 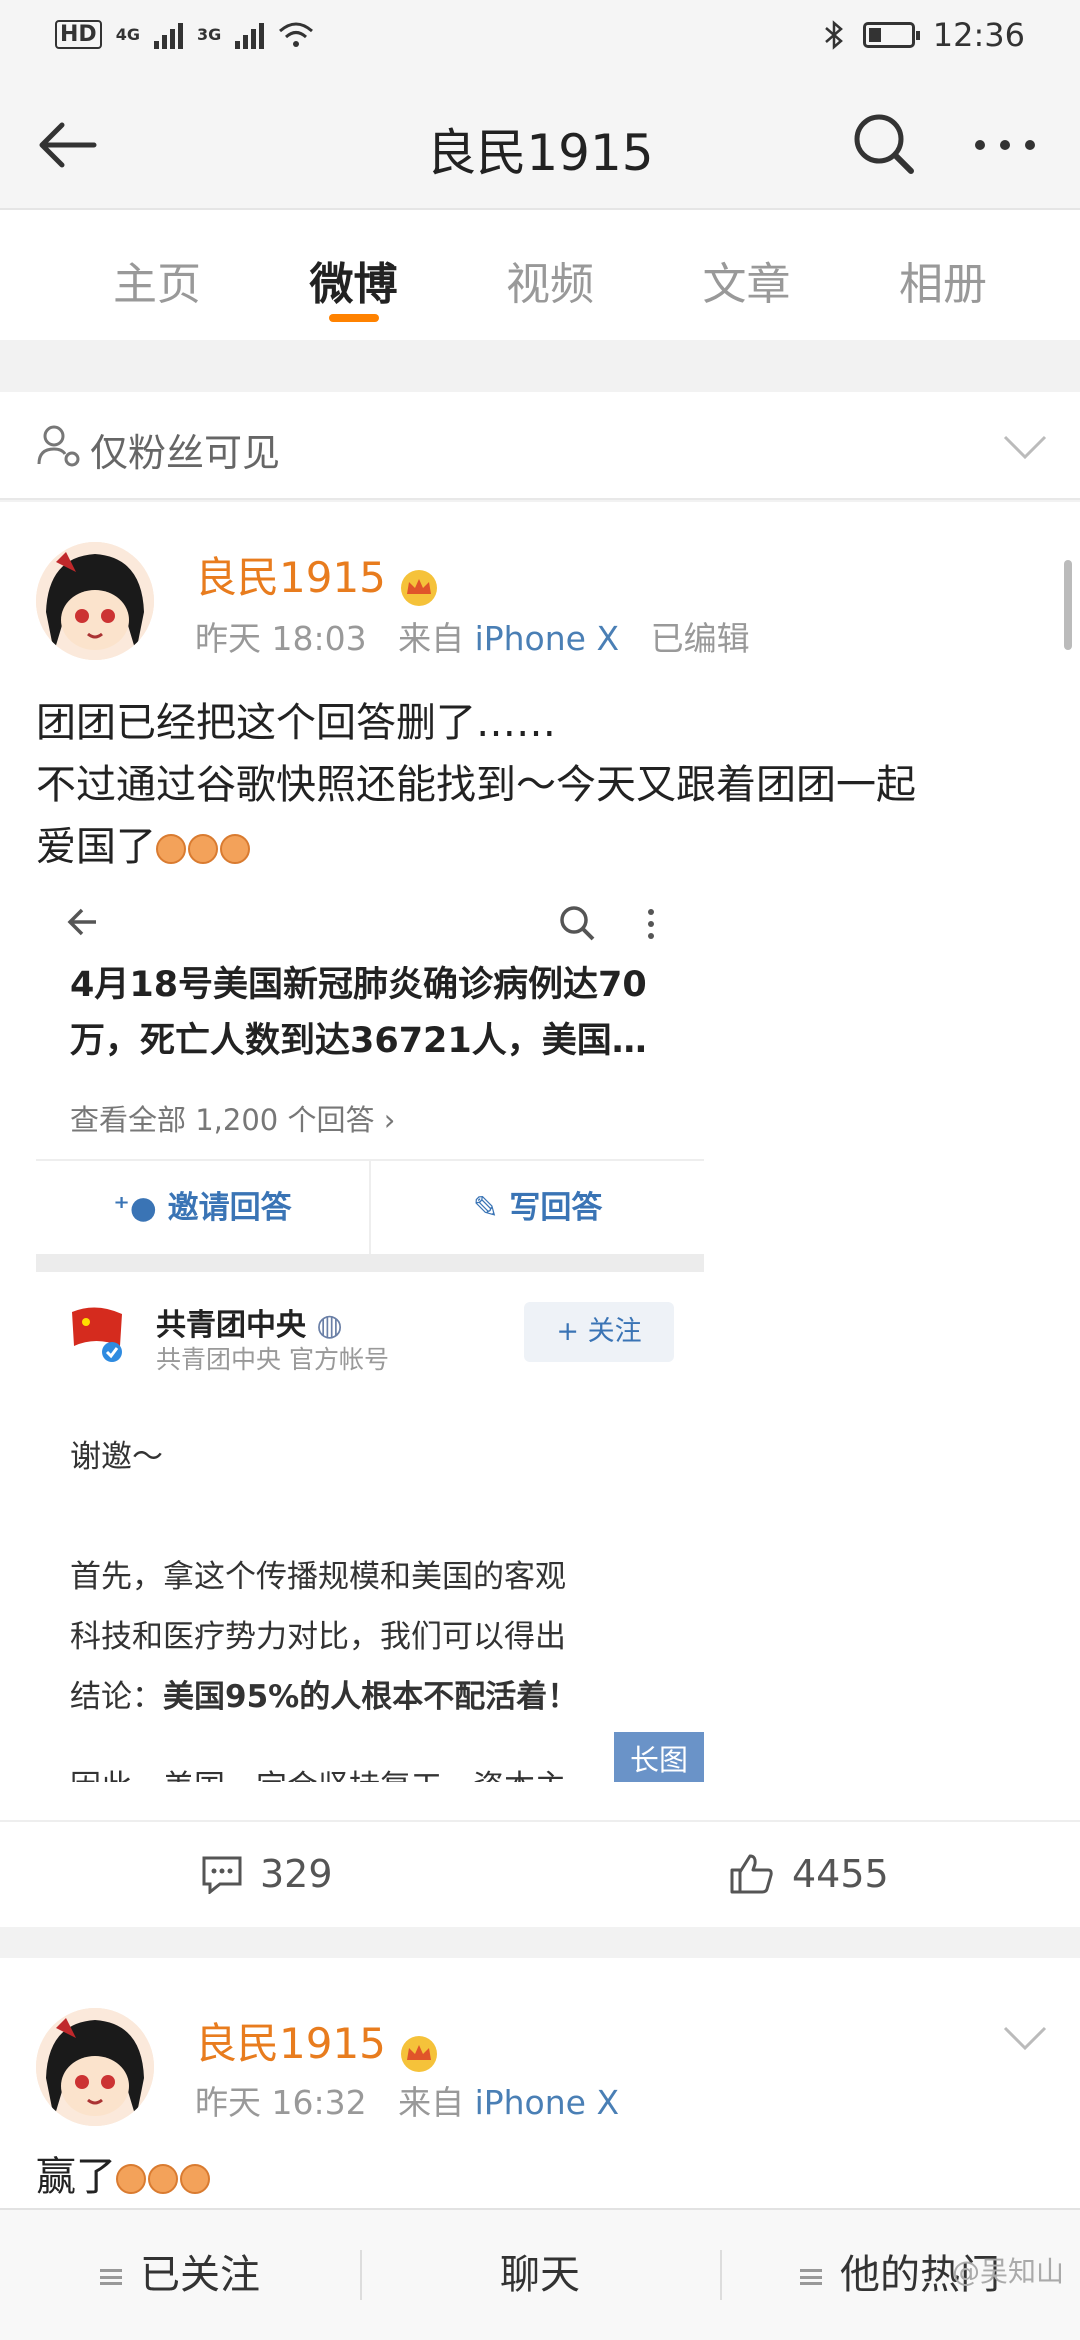 I want to click on fans-only-icon, so click(x=58, y=446).